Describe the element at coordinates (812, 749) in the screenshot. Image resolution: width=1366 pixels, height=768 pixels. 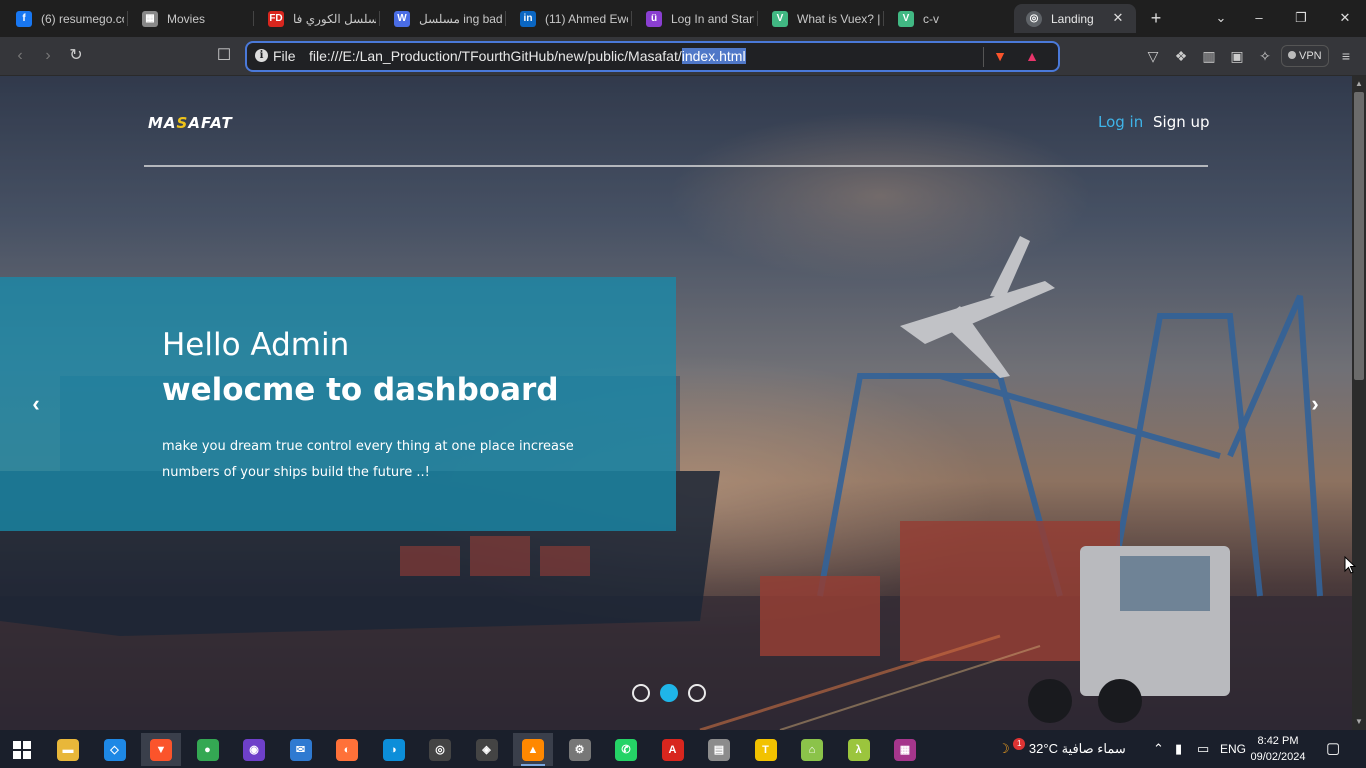
I see `taskbar-app-android-app: ⌂` at that location.